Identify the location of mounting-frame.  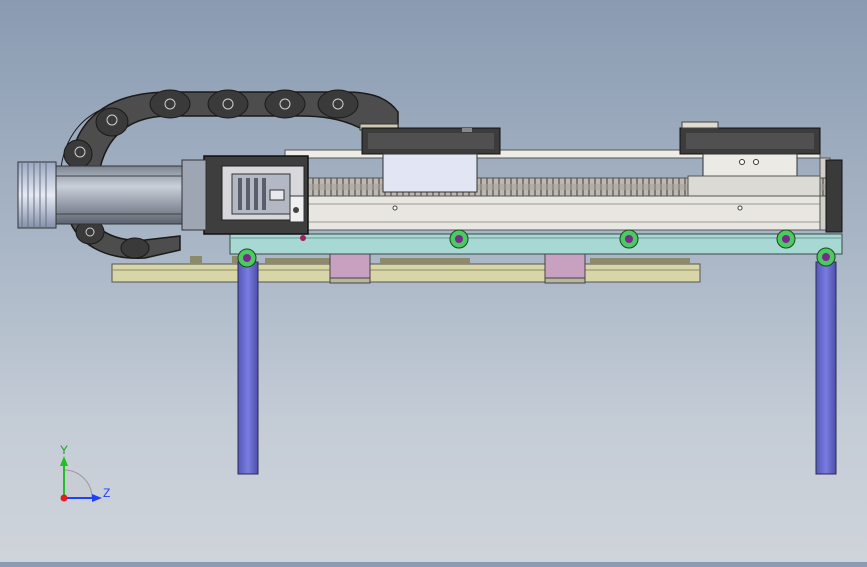
(536, 244).